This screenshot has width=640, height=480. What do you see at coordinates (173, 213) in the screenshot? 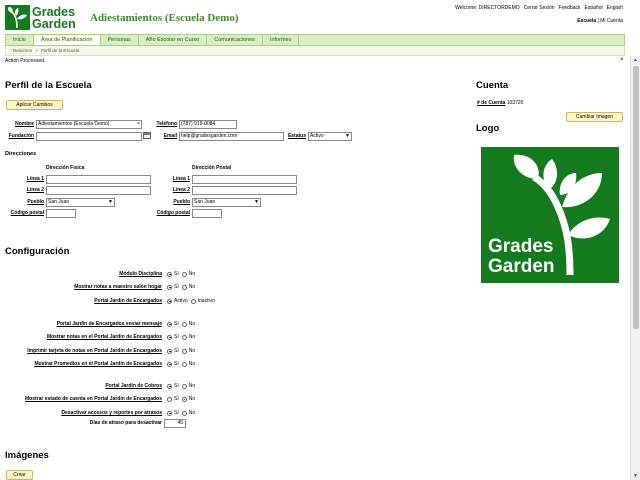
I see `postal-codigo-label: Código postal` at bounding box center [173, 213].